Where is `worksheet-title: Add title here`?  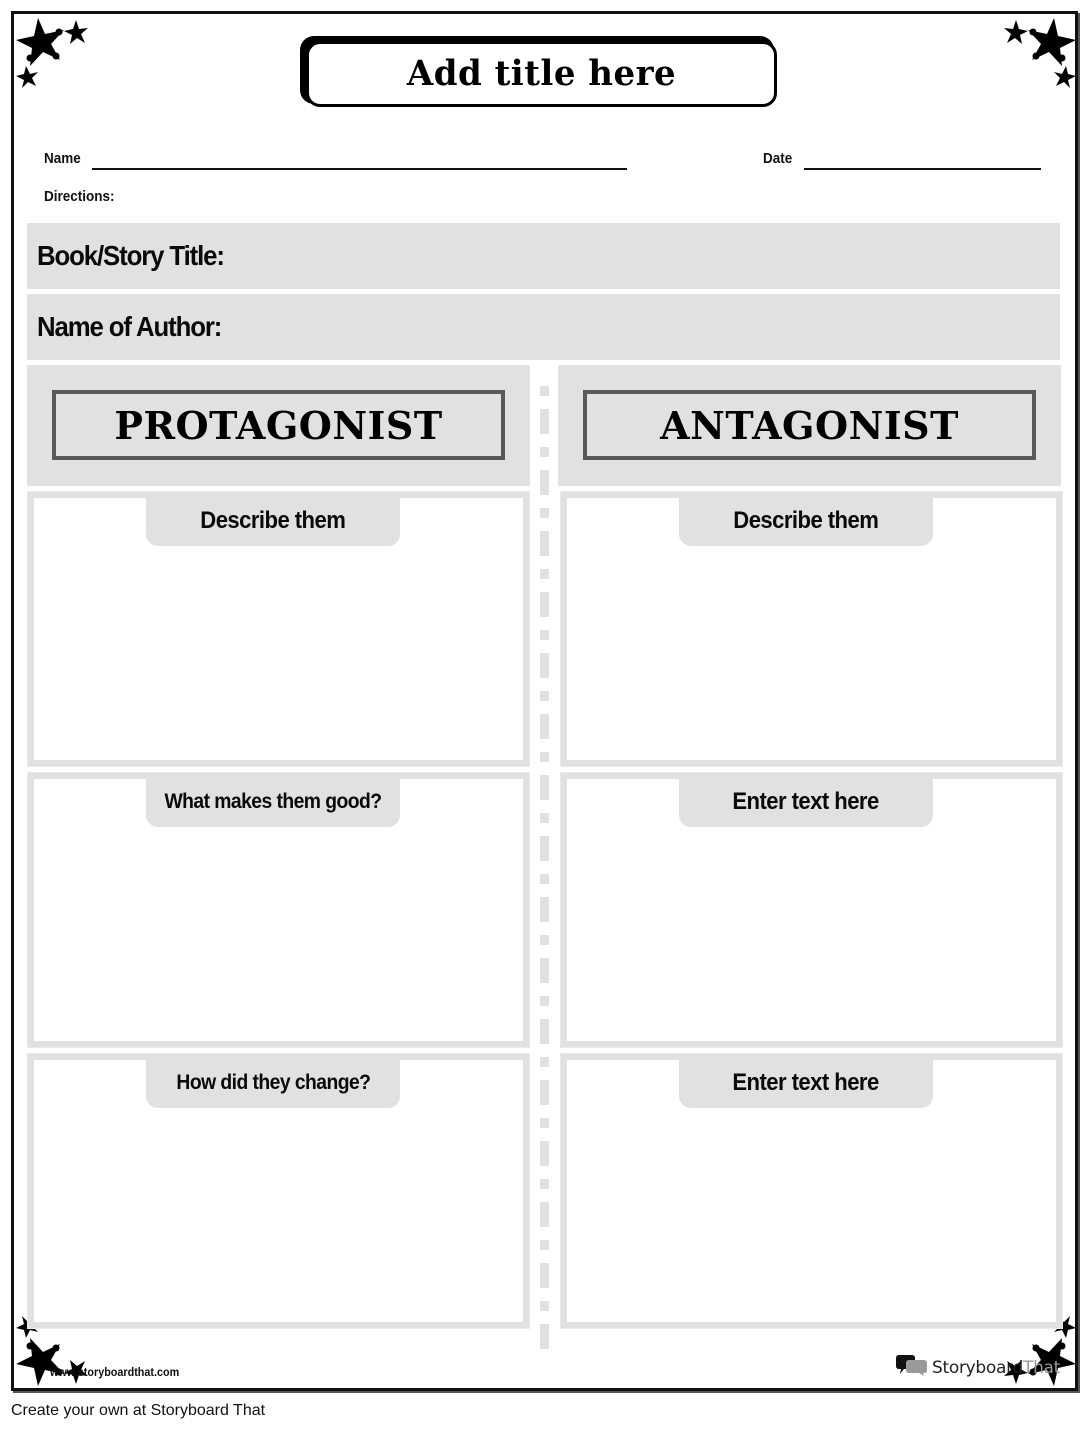 worksheet-title: Add title here is located at coordinates (541, 74).